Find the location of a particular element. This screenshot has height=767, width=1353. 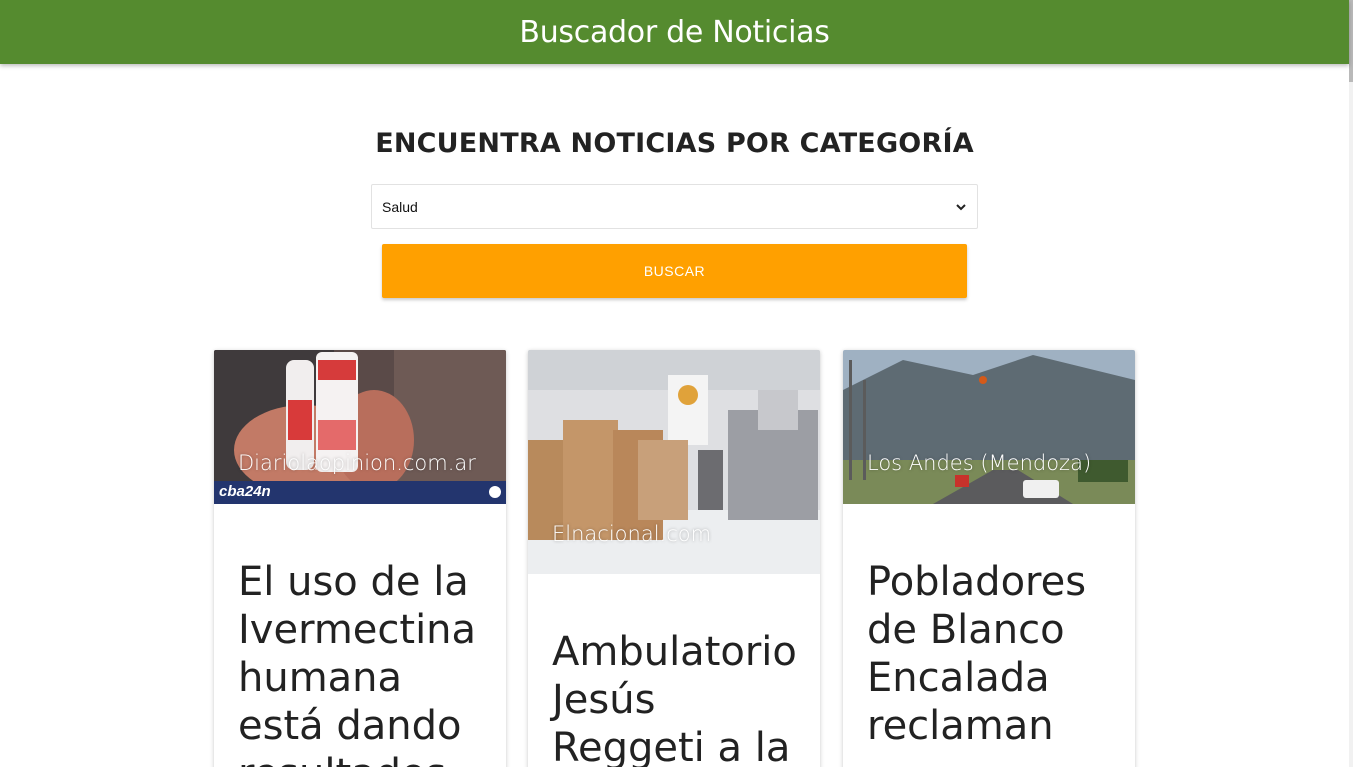

news-card-image: Los Andes (Mendoza) is located at coordinates (989, 427).